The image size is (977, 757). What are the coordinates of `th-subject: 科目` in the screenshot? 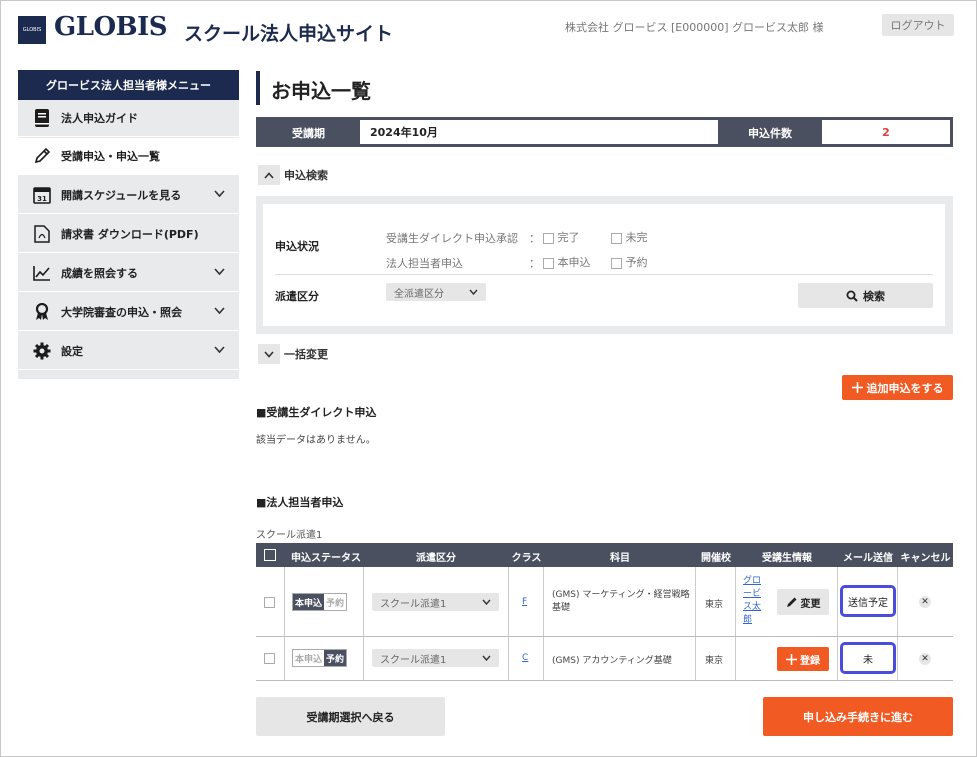 It's located at (620, 558).